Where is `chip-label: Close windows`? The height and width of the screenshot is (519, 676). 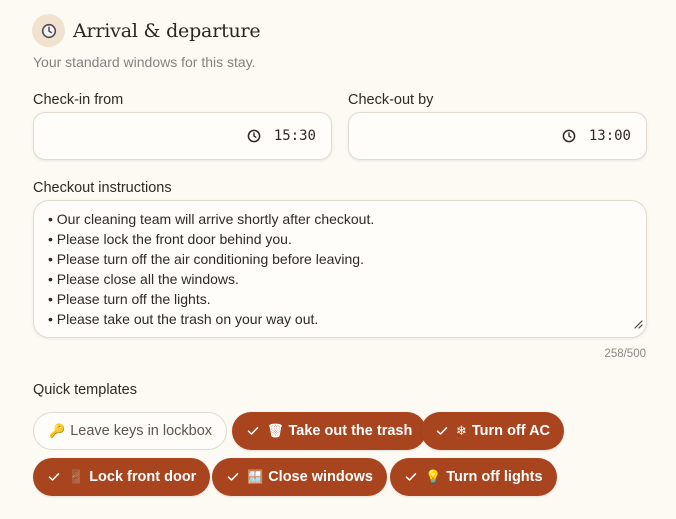
chip-label: Close windows is located at coordinates (320, 477).